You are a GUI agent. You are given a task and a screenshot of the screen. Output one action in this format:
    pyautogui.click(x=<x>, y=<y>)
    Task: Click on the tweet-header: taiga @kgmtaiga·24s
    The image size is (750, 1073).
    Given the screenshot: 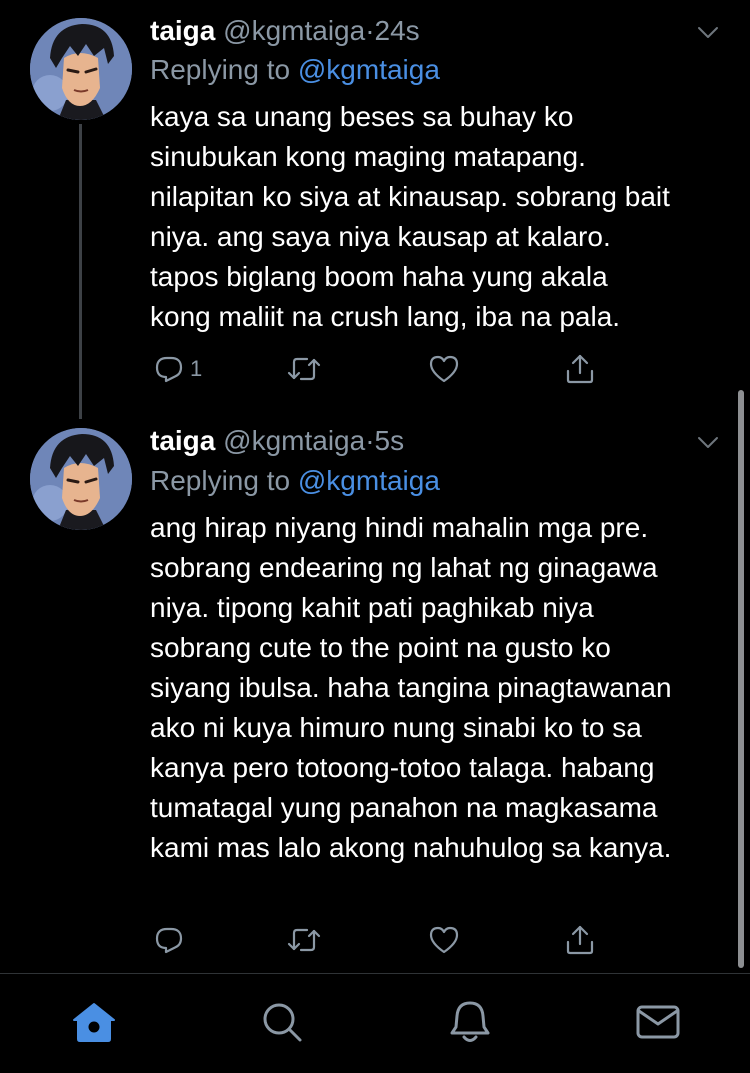 What is the action you would take?
    pyautogui.click(x=285, y=31)
    